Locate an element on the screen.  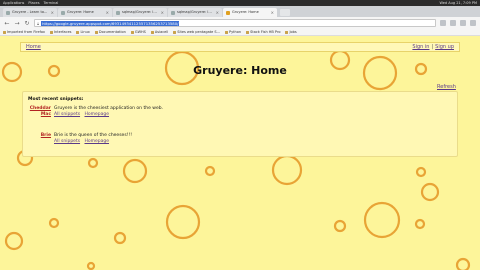
sign-in-link: Sign in is located at coordinates (420, 47).